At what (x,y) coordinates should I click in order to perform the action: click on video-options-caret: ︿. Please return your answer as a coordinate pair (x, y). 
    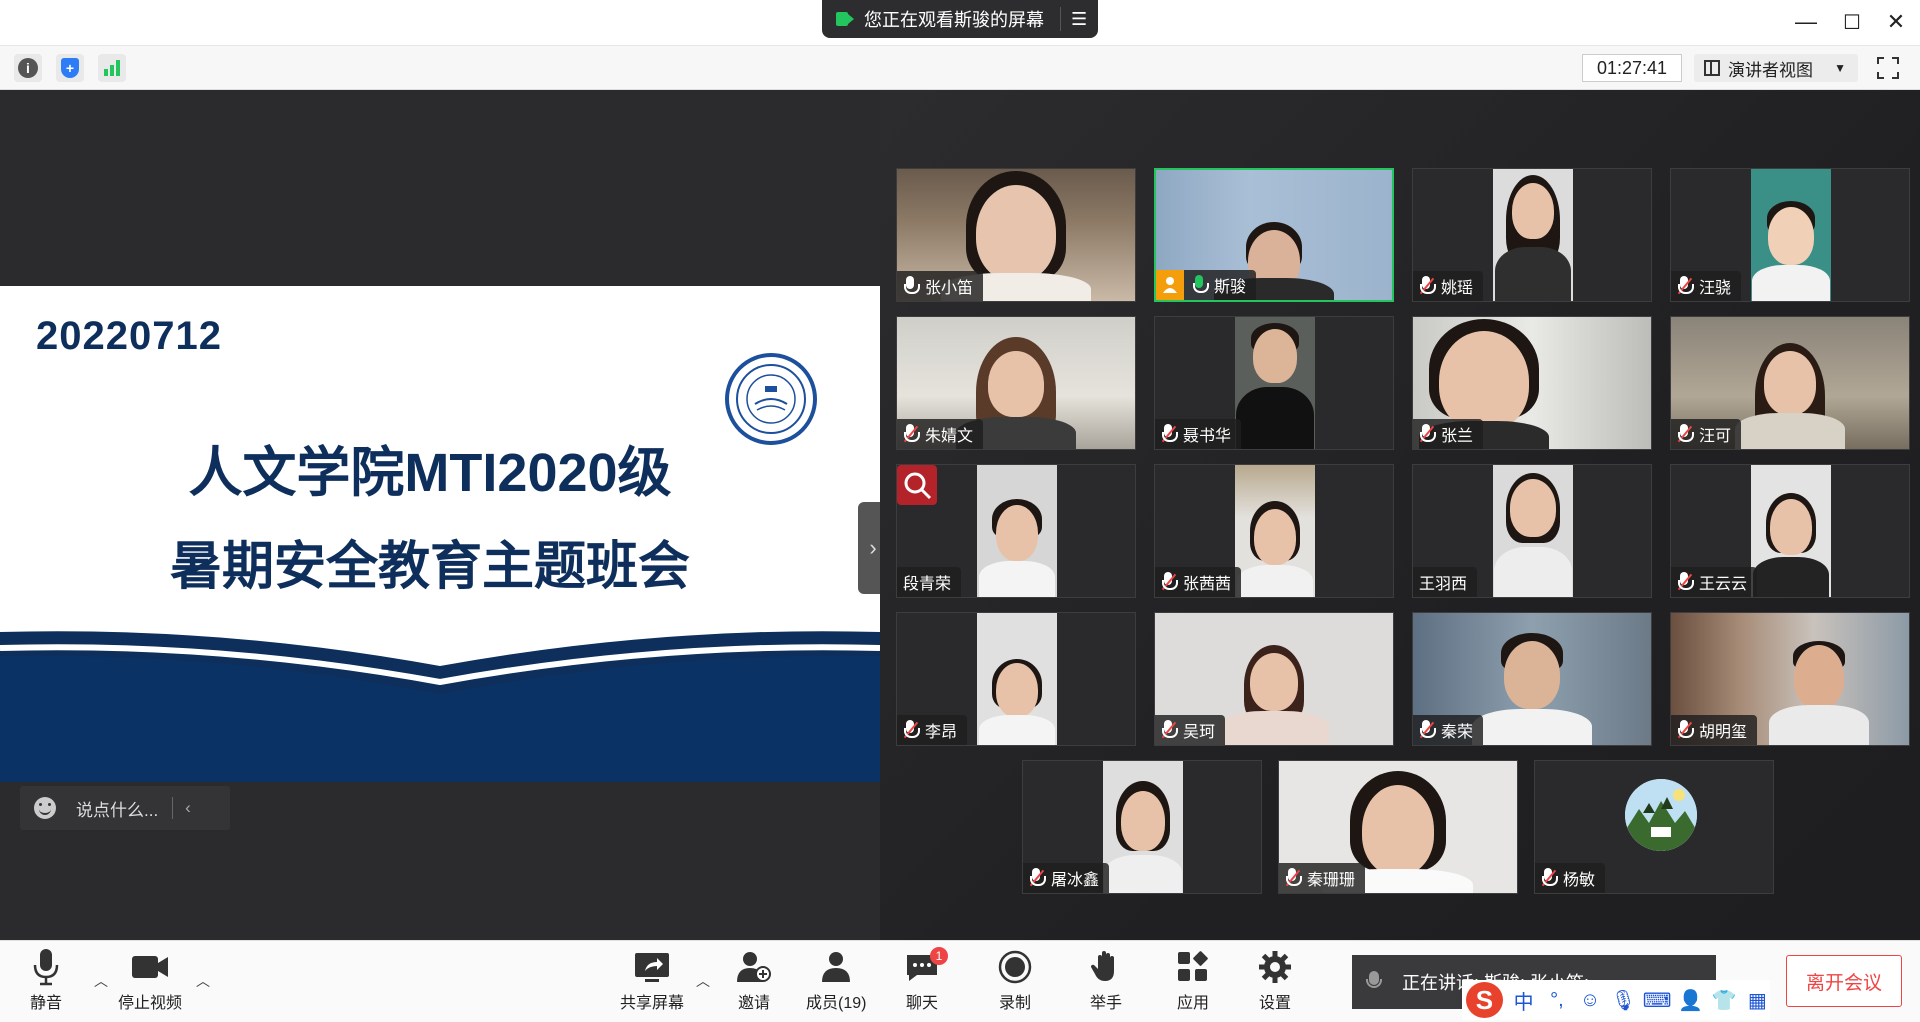
    Looking at the image, I should click on (203, 981).